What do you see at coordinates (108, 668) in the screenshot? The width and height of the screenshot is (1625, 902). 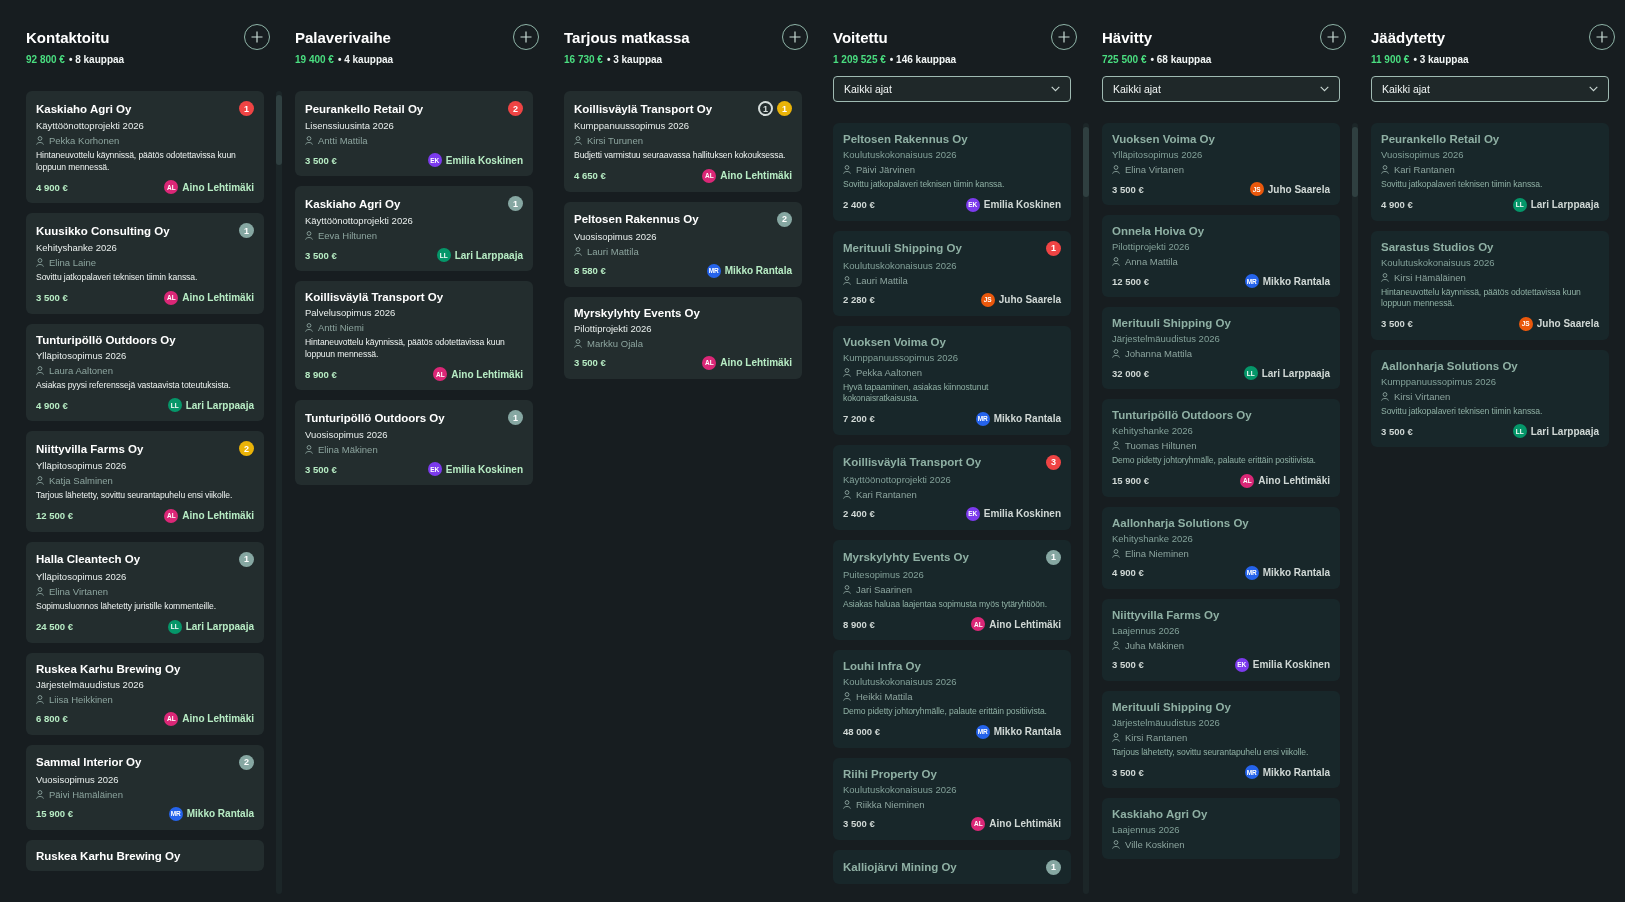 I see `company-name: Ruskea Karhu Brewing Oy` at bounding box center [108, 668].